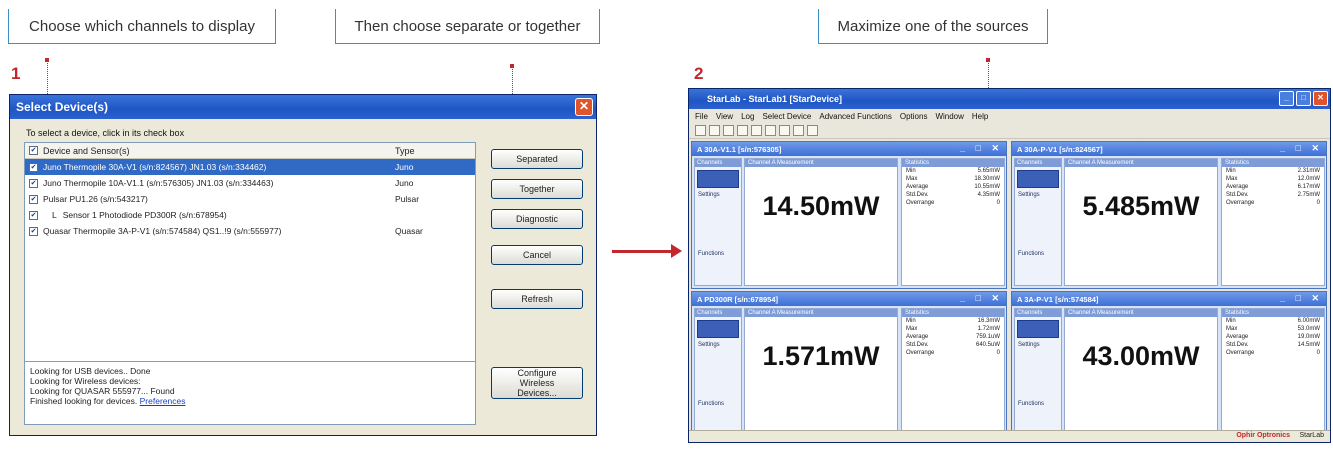  What do you see at coordinates (988, 60) in the screenshot?
I see `leader-dot-maximize` at bounding box center [988, 60].